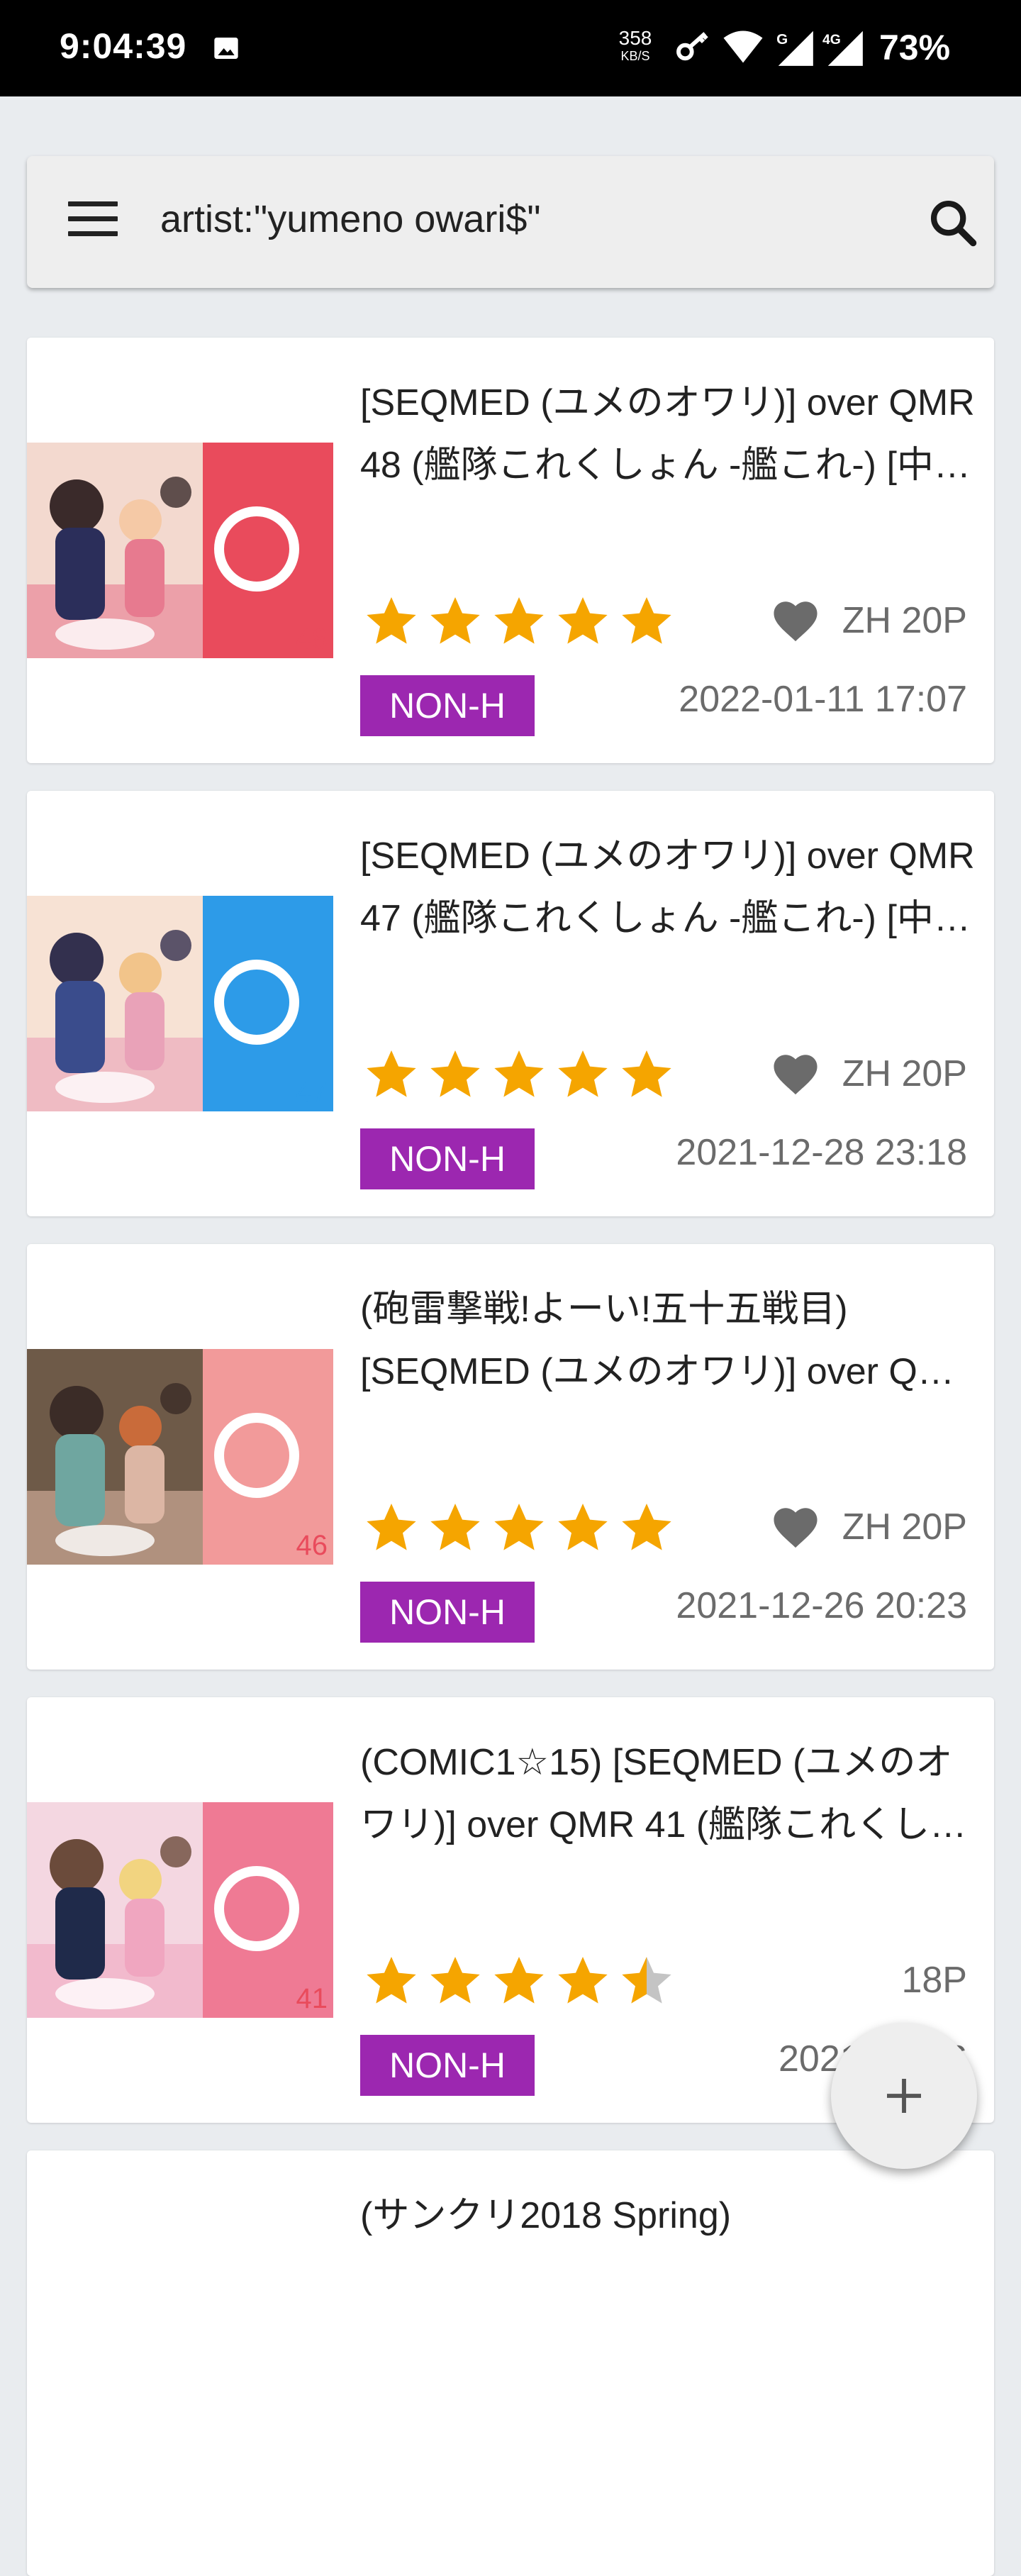 Image resolution: width=1021 pixels, height=2576 pixels. Describe the element at coordinates (268, 1910) in the screenshot. I see `cover-title-panel: 41` at that location.